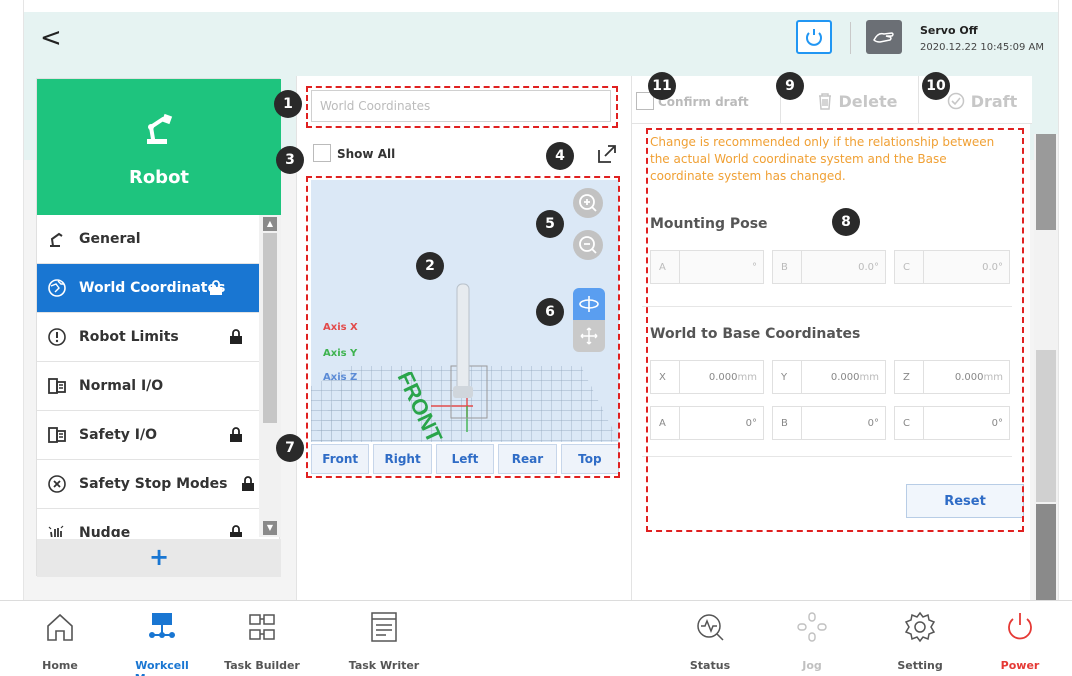 The width and height of the screenshot is (1072, 676). What do you see at coordinates (57, 288) in the screenshot?
I see `globe-icon` at bounding box center [57, 288].